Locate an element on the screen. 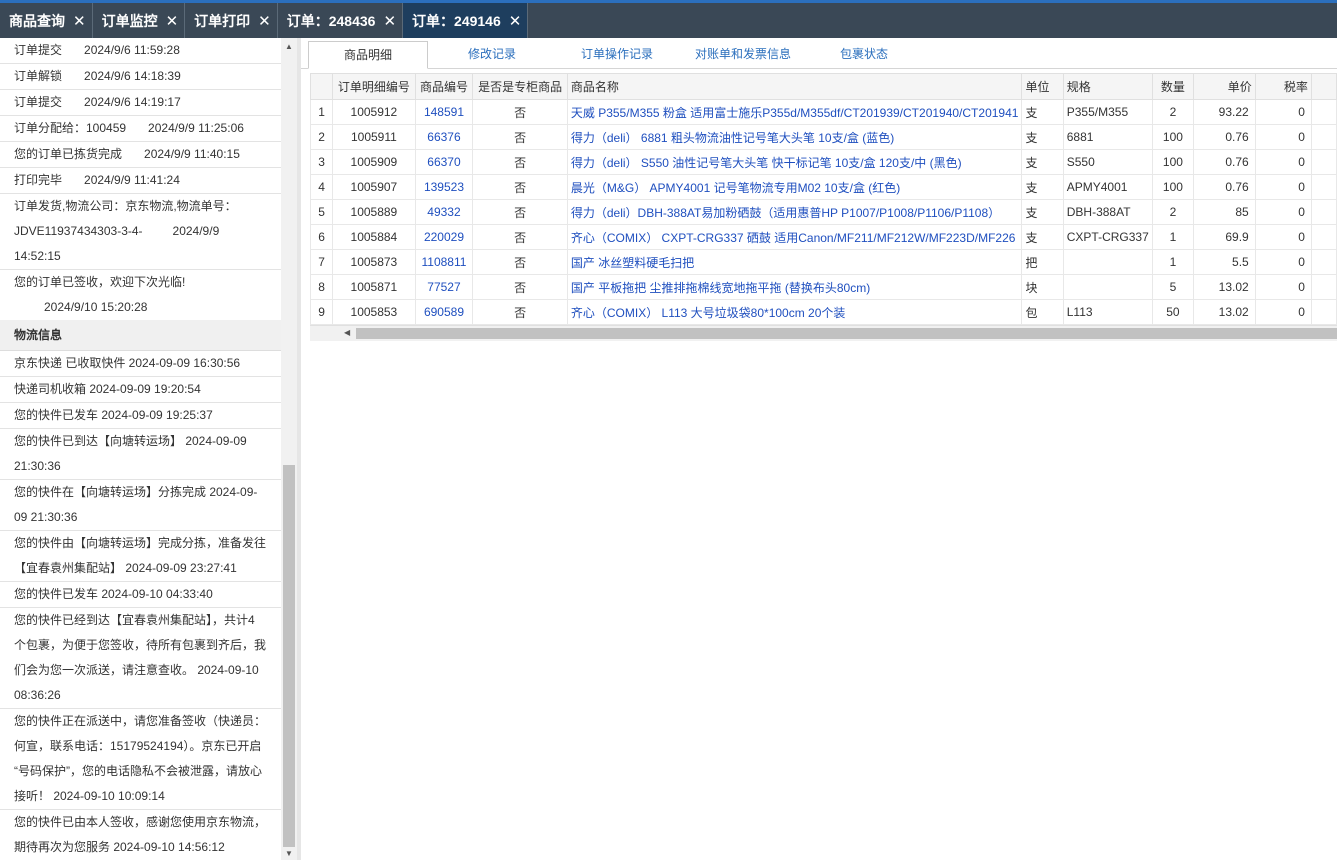  product-id-cell: 690589 is located at coordinates (444, 312).